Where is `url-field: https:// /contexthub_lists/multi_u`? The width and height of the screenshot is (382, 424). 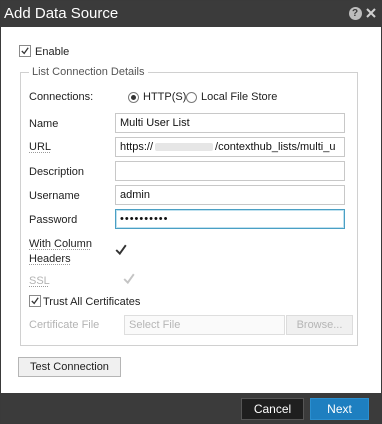
url-field: https:// /contexthub_lists/multi_u is located at coordinates (230, 147).